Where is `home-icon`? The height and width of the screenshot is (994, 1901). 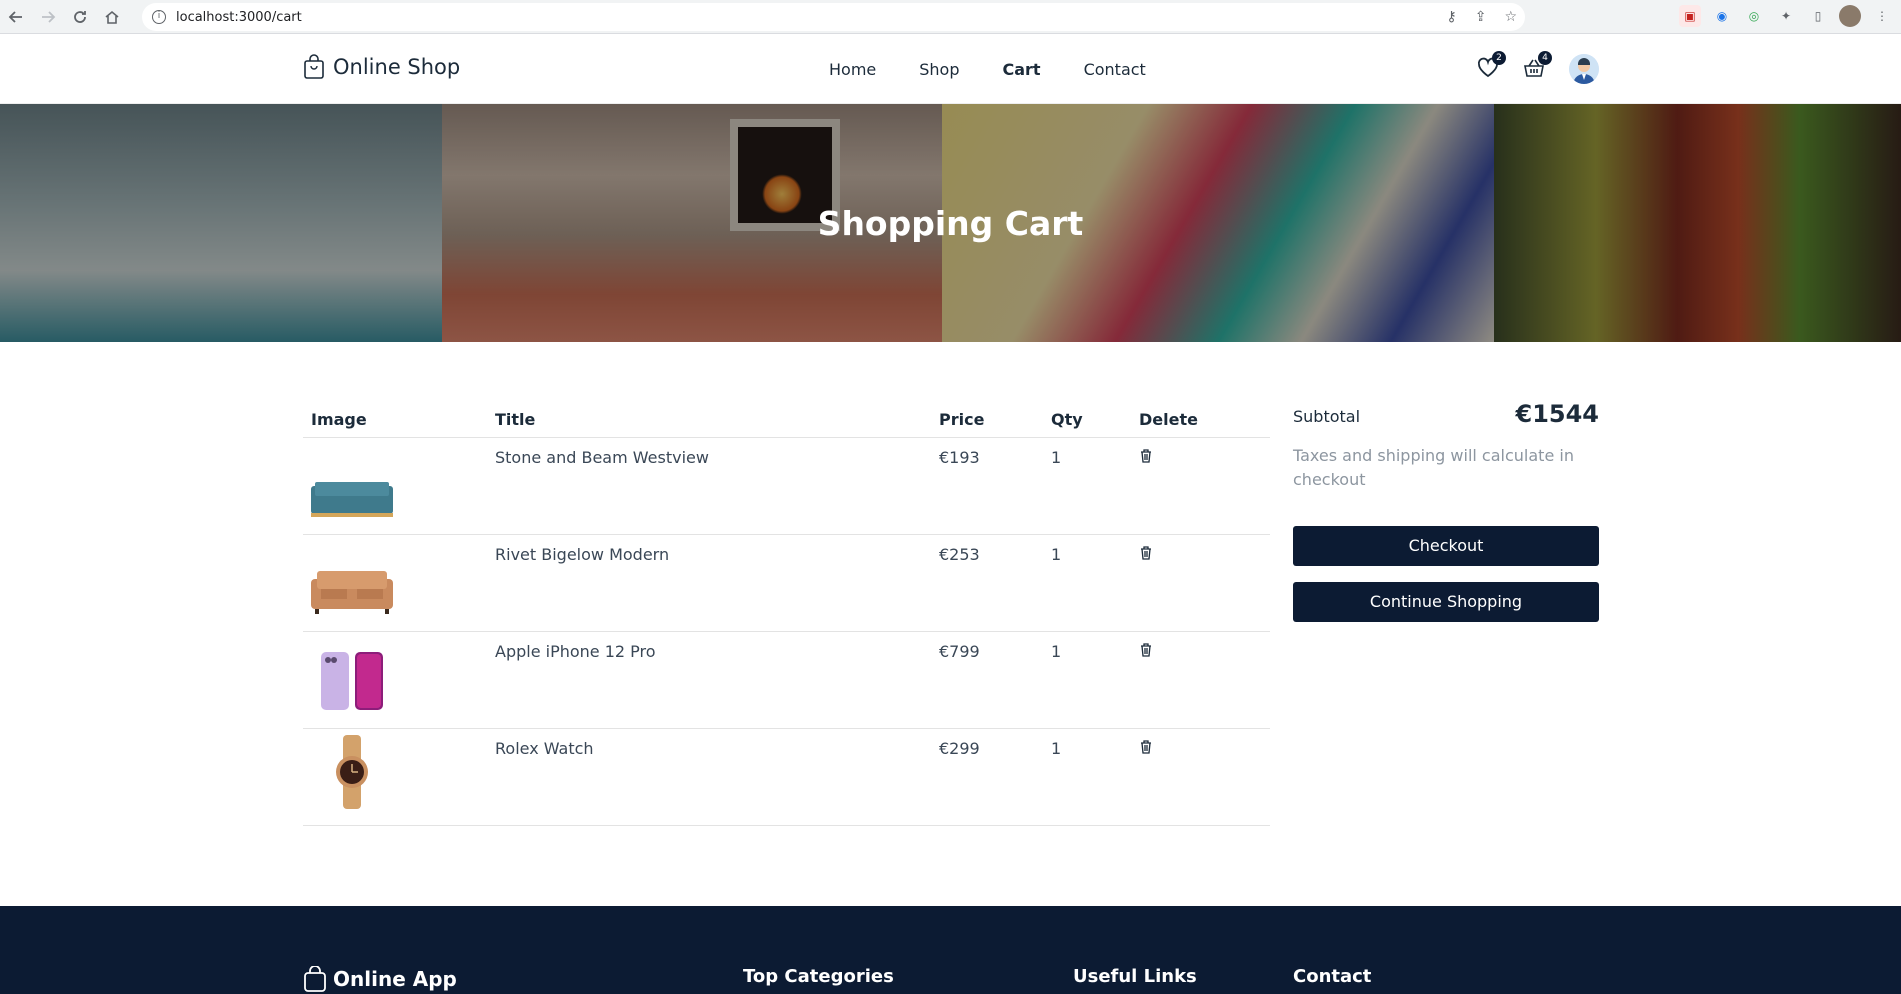 home-icon is located at coordinates (112, 17).